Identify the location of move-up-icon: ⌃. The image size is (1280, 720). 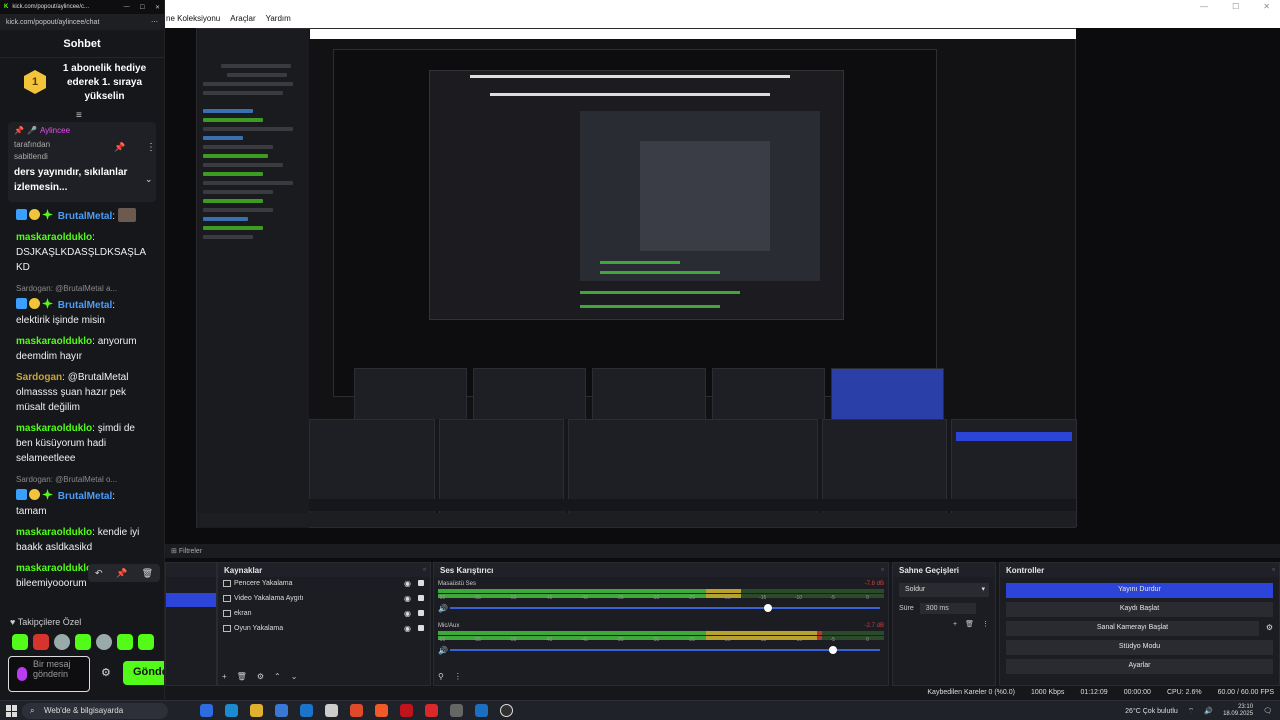
(277, 676).